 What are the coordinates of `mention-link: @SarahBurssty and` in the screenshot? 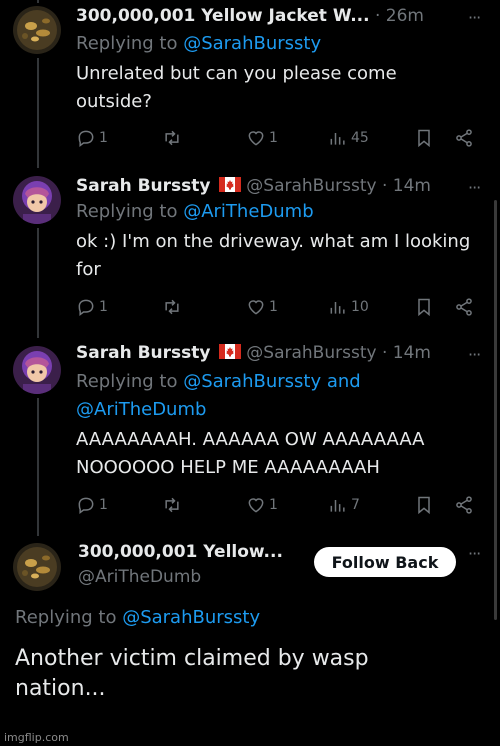 It's located at (272, 381).